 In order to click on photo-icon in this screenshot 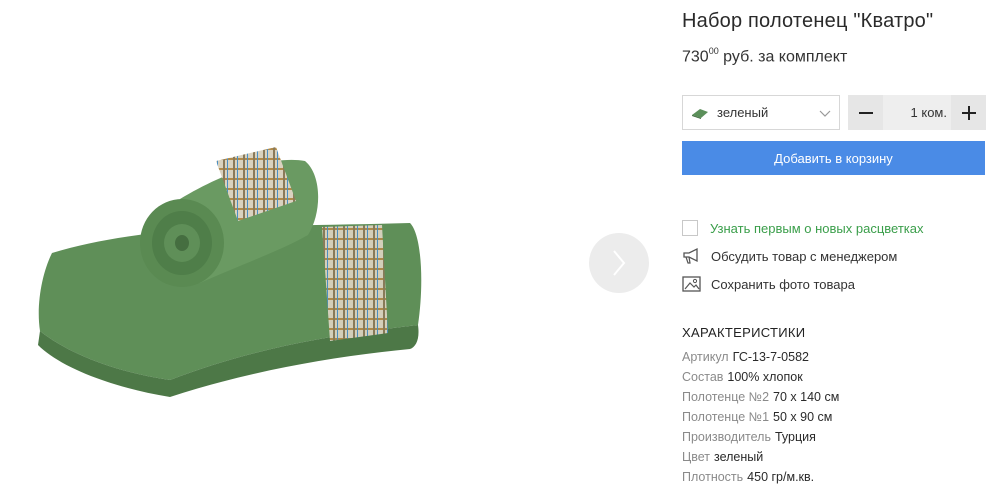, I will do `click(691, 284)`.